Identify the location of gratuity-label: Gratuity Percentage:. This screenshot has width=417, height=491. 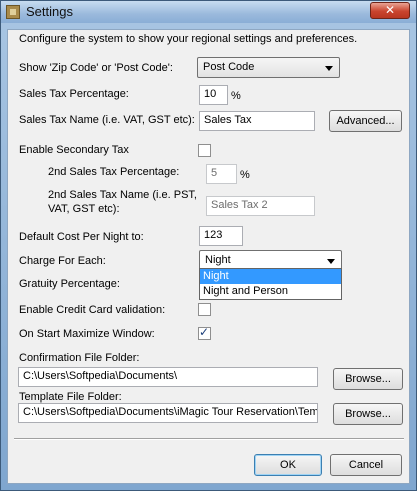
(69, 284).